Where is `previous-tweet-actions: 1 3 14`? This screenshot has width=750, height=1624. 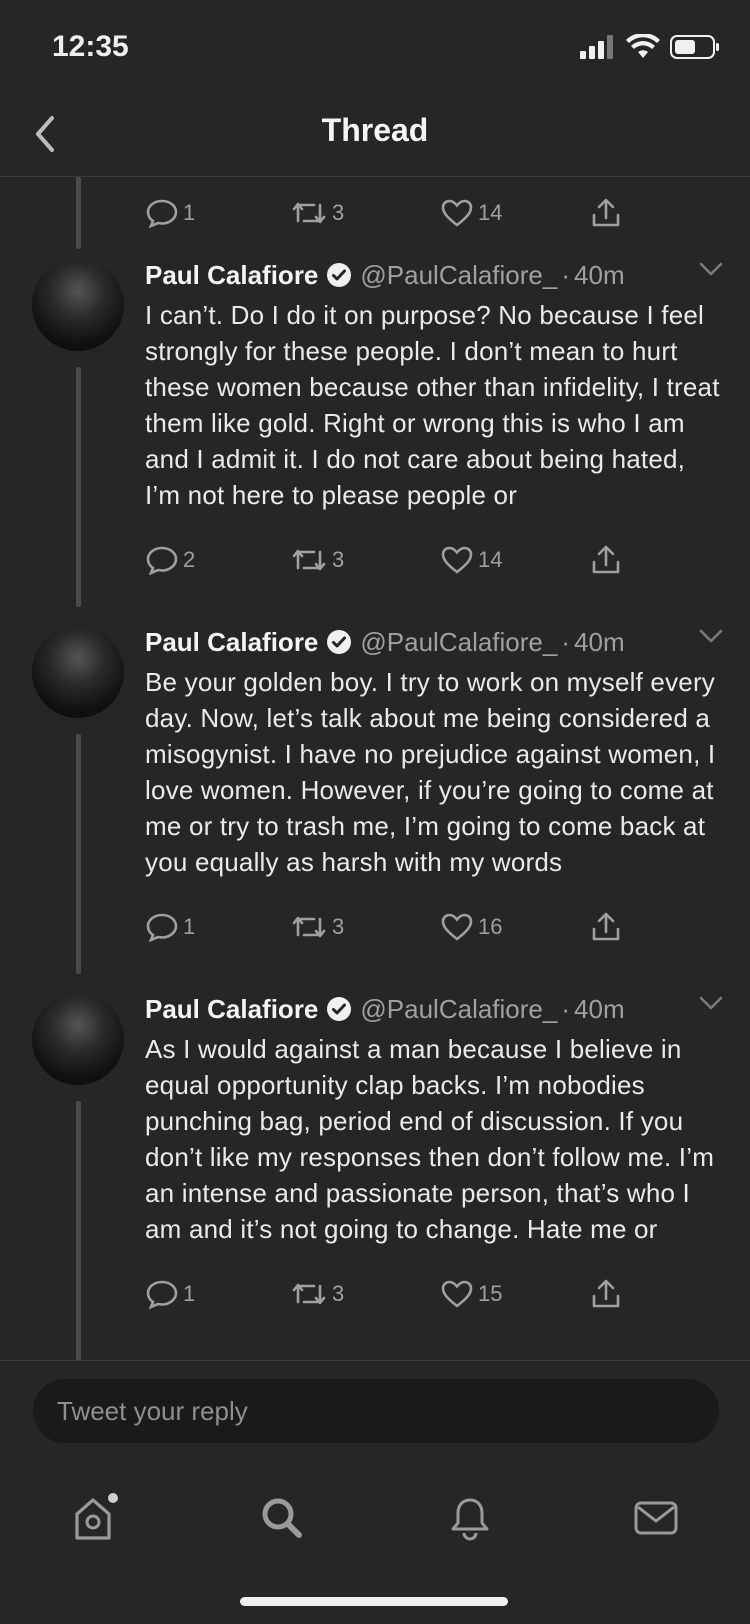 previous-tweet-actions: 1 3 14 is located at coordinates (375, 213).